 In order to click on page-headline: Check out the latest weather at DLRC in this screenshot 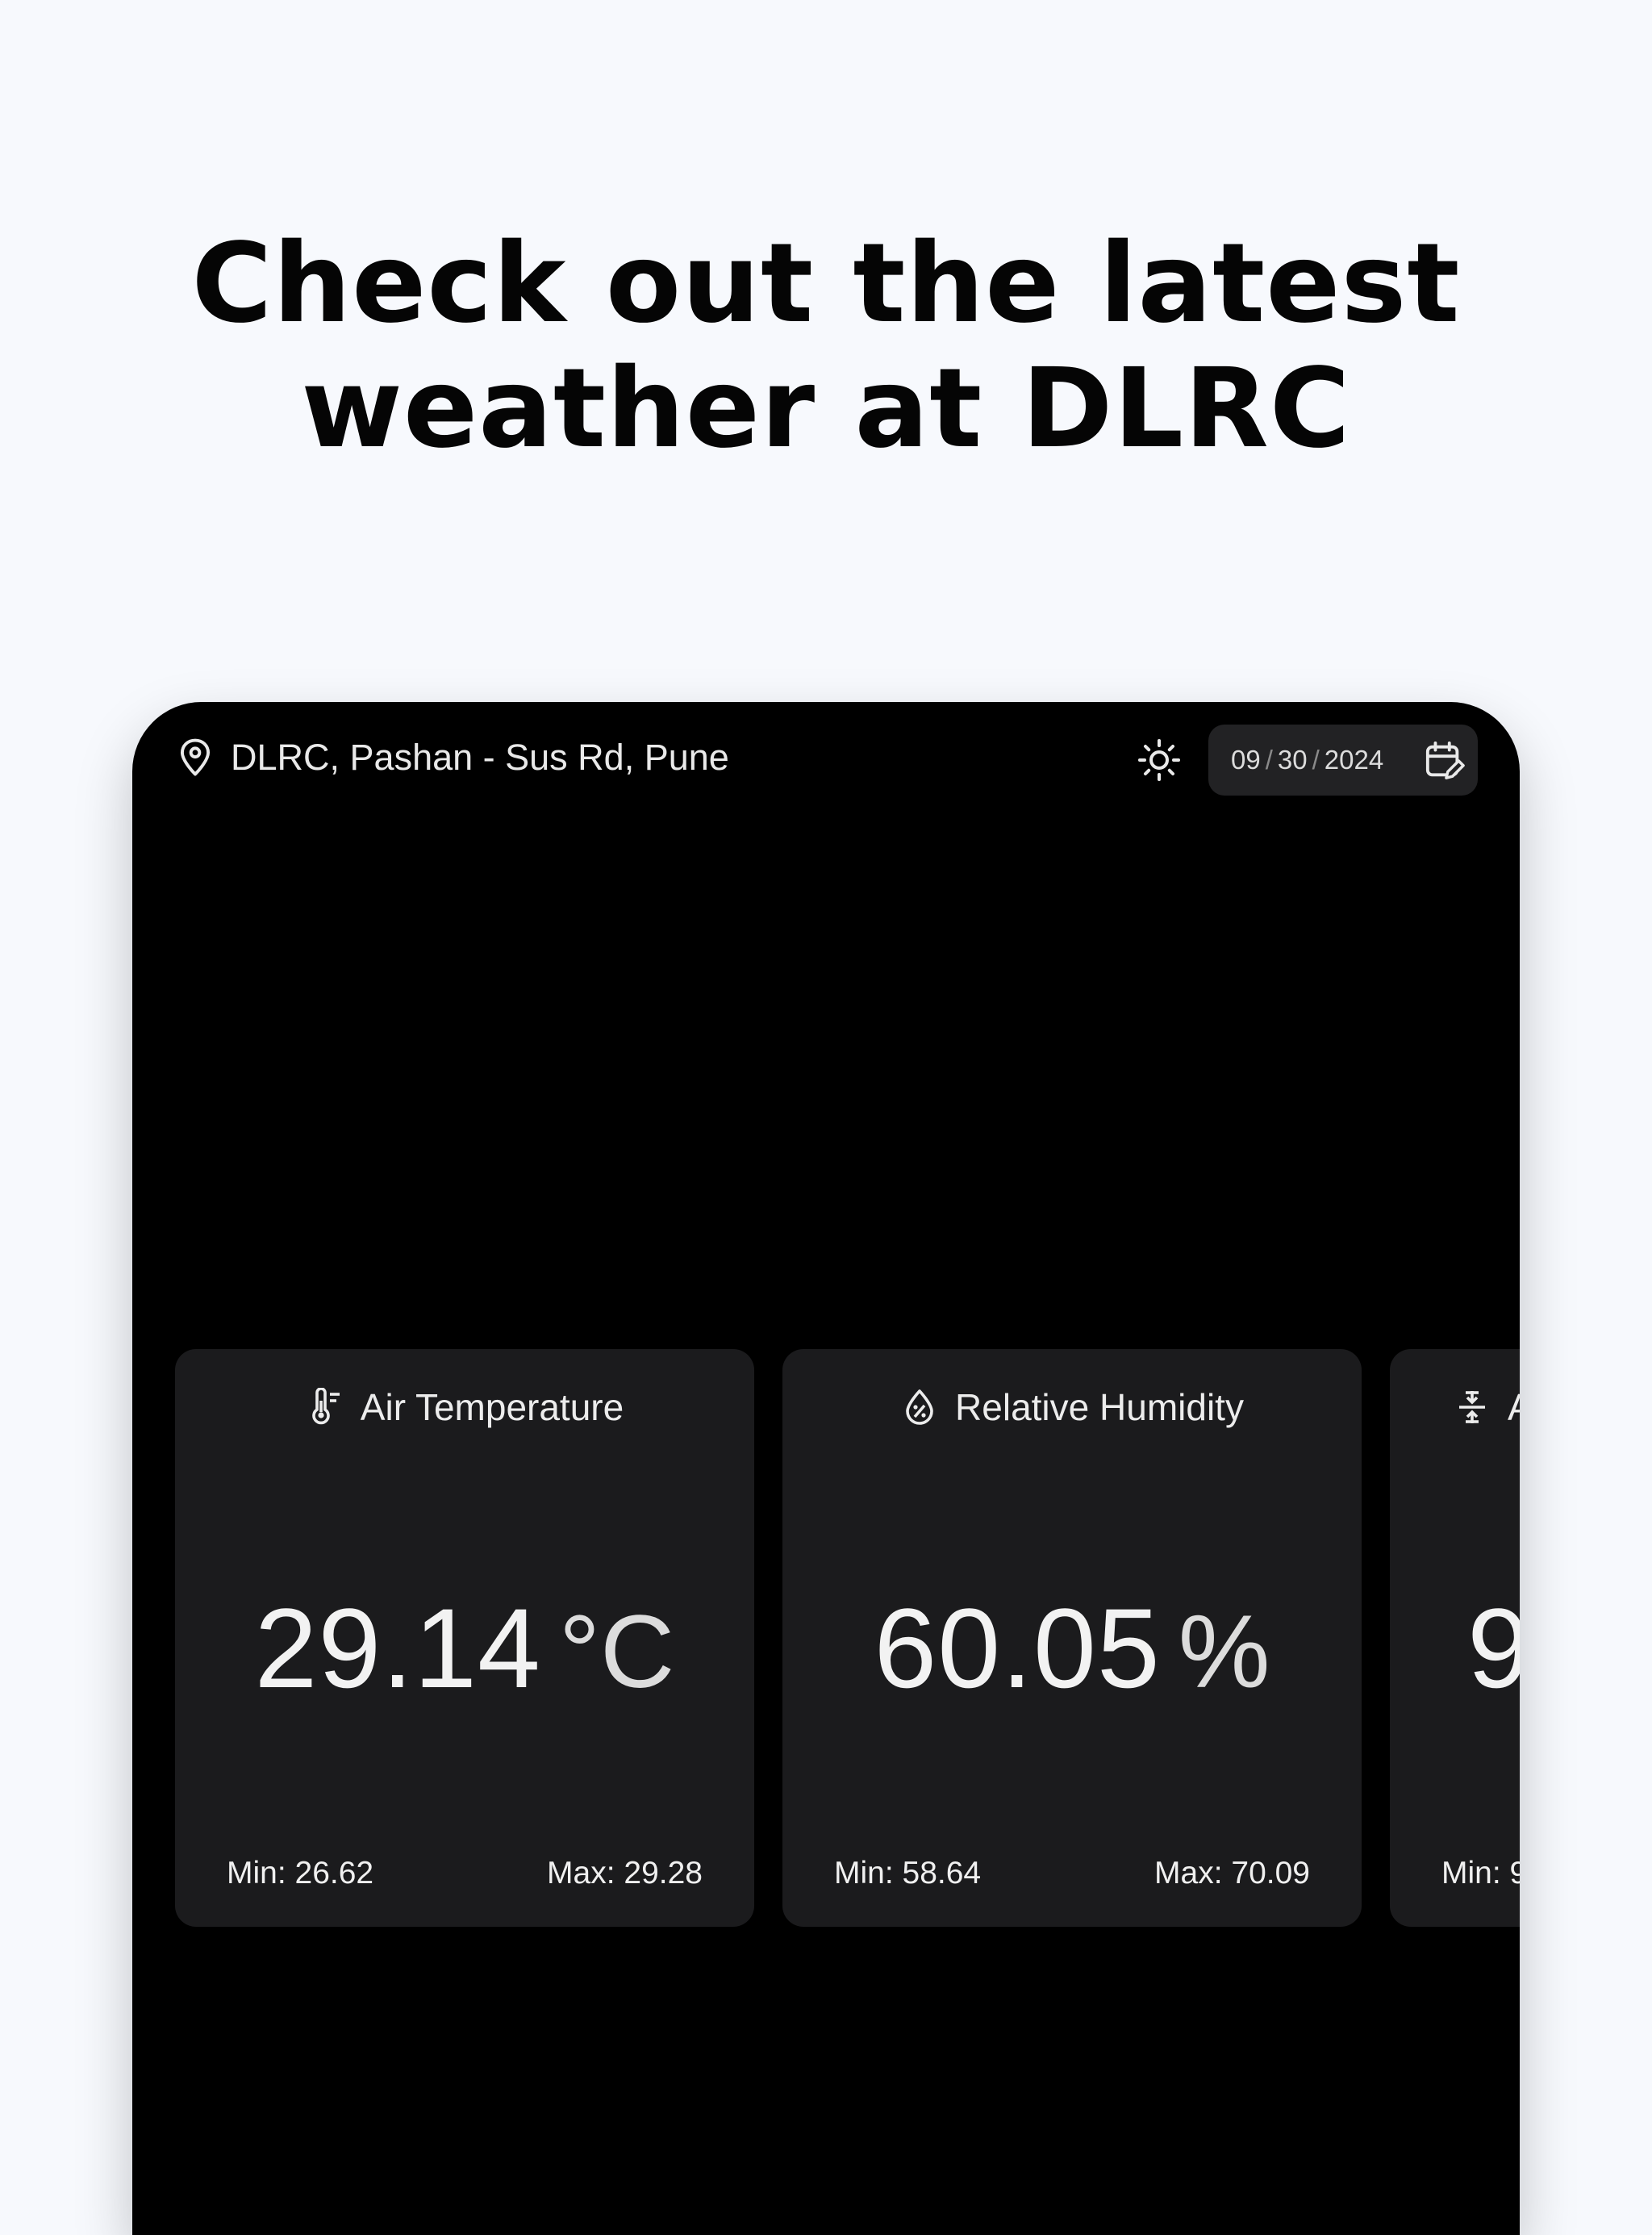, I will do `click(826, 347)`.